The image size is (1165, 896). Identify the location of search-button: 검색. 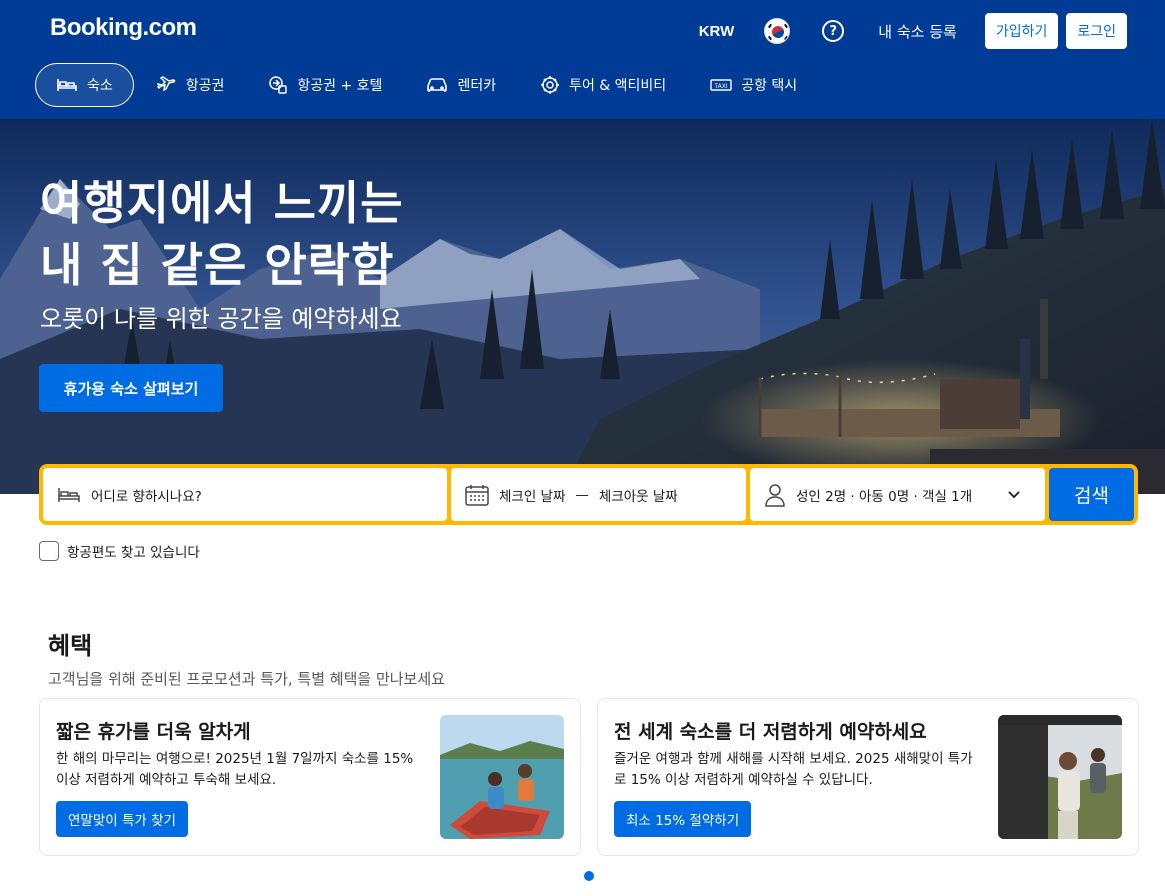
(1091, 494).